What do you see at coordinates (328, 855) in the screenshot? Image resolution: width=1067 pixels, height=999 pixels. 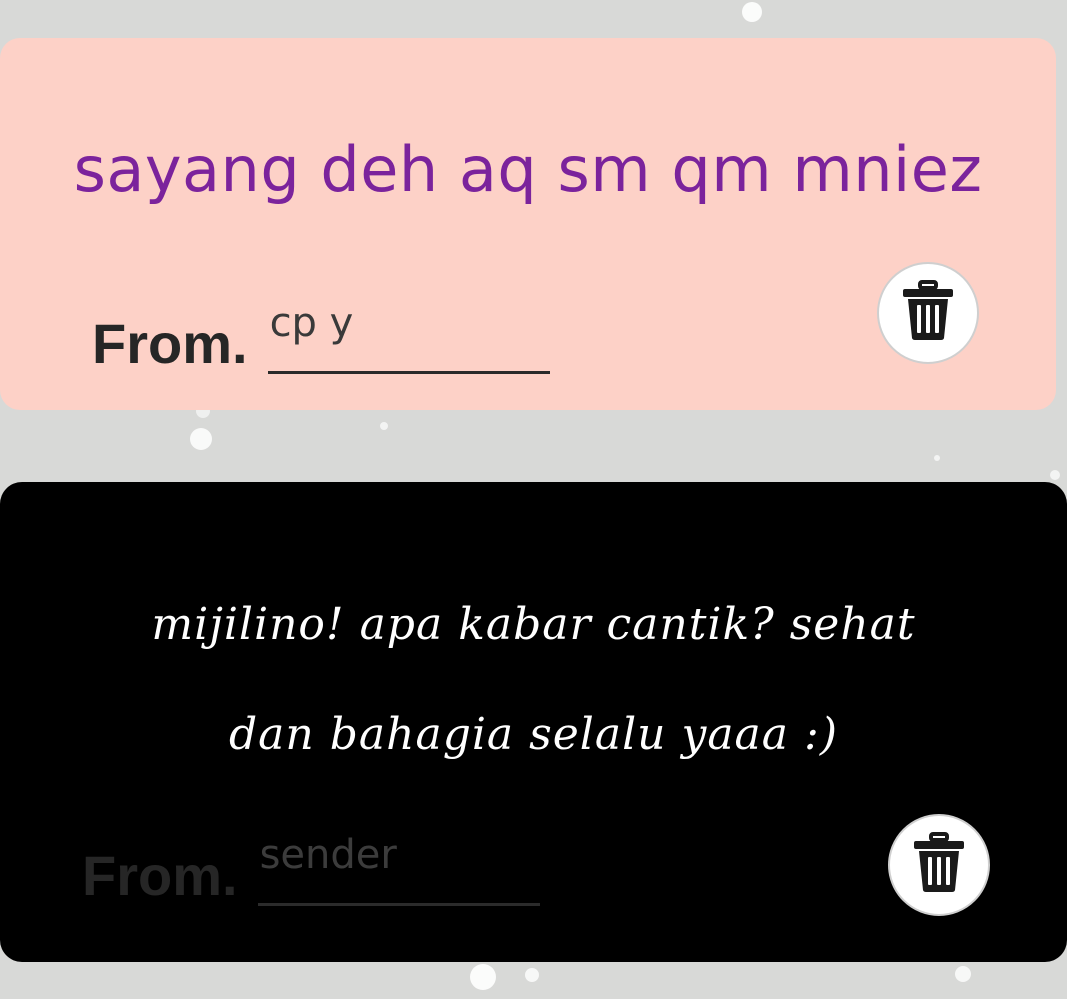 I see `sender-placeholder: sender` at bounding box center [328, 855].